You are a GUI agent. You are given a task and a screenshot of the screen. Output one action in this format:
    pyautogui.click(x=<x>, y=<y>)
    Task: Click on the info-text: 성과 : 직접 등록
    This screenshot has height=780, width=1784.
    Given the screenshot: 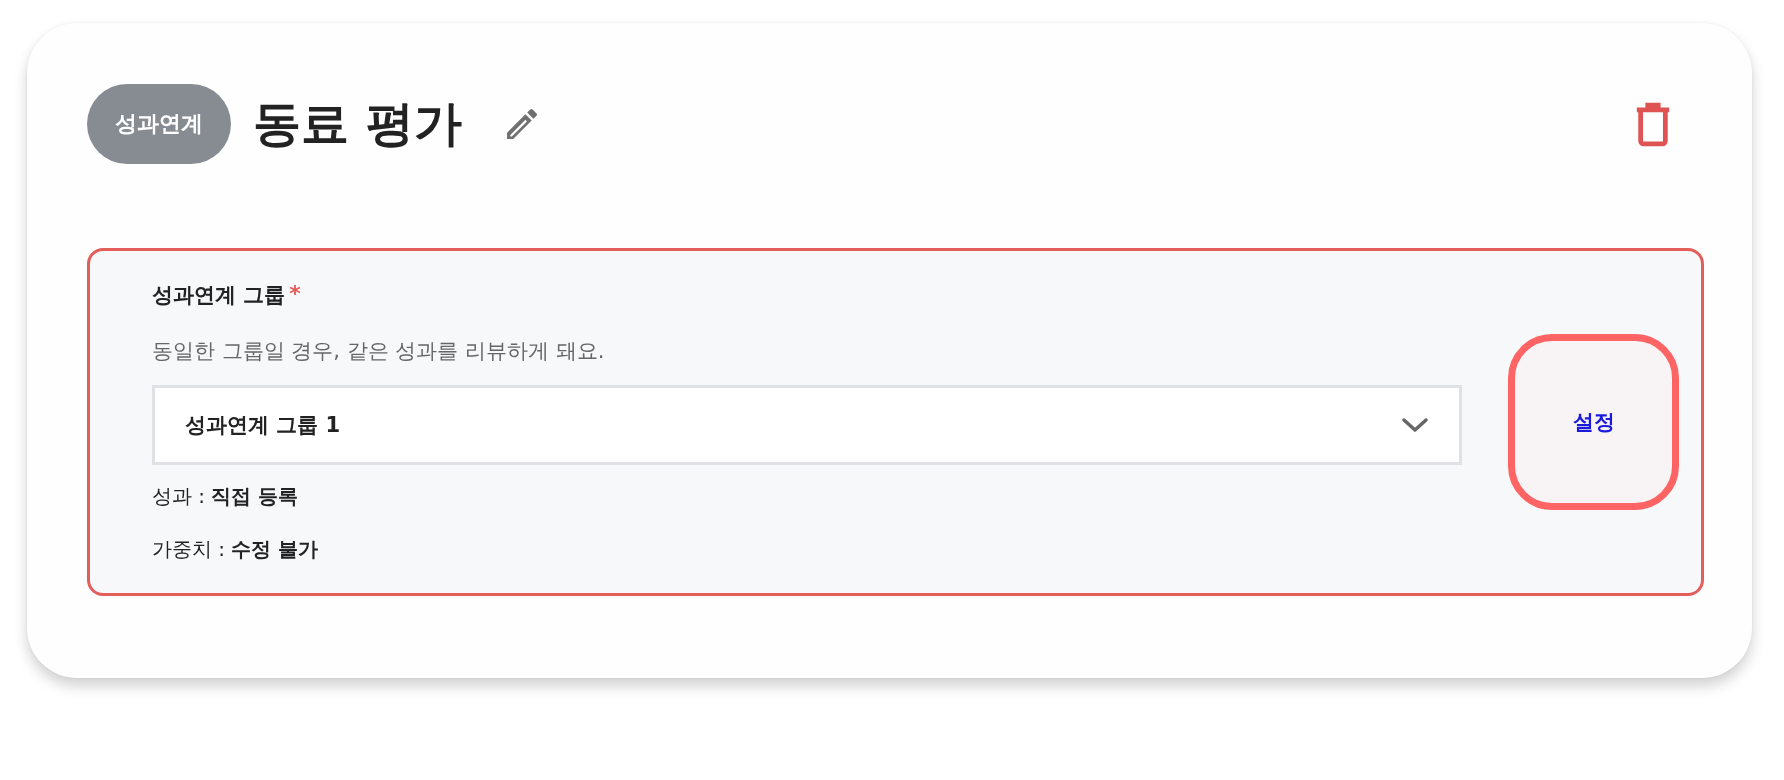 What is the action you would take?
    pyautogui.click(x=225, y=496)
    